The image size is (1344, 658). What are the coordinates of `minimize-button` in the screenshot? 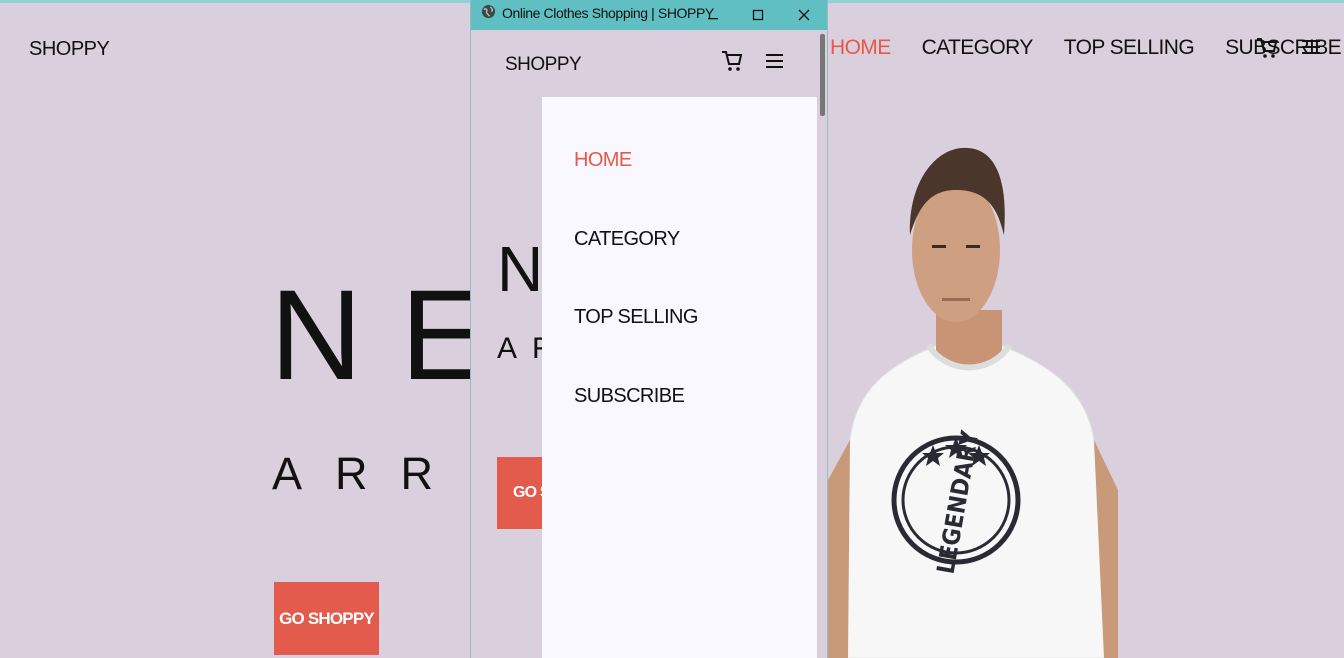 It's located at (713, 15).